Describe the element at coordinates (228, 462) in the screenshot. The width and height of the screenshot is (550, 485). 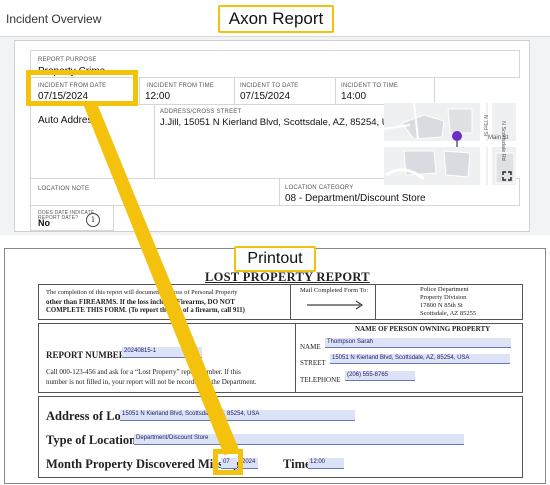
I see `highlight-box-month` at that location.